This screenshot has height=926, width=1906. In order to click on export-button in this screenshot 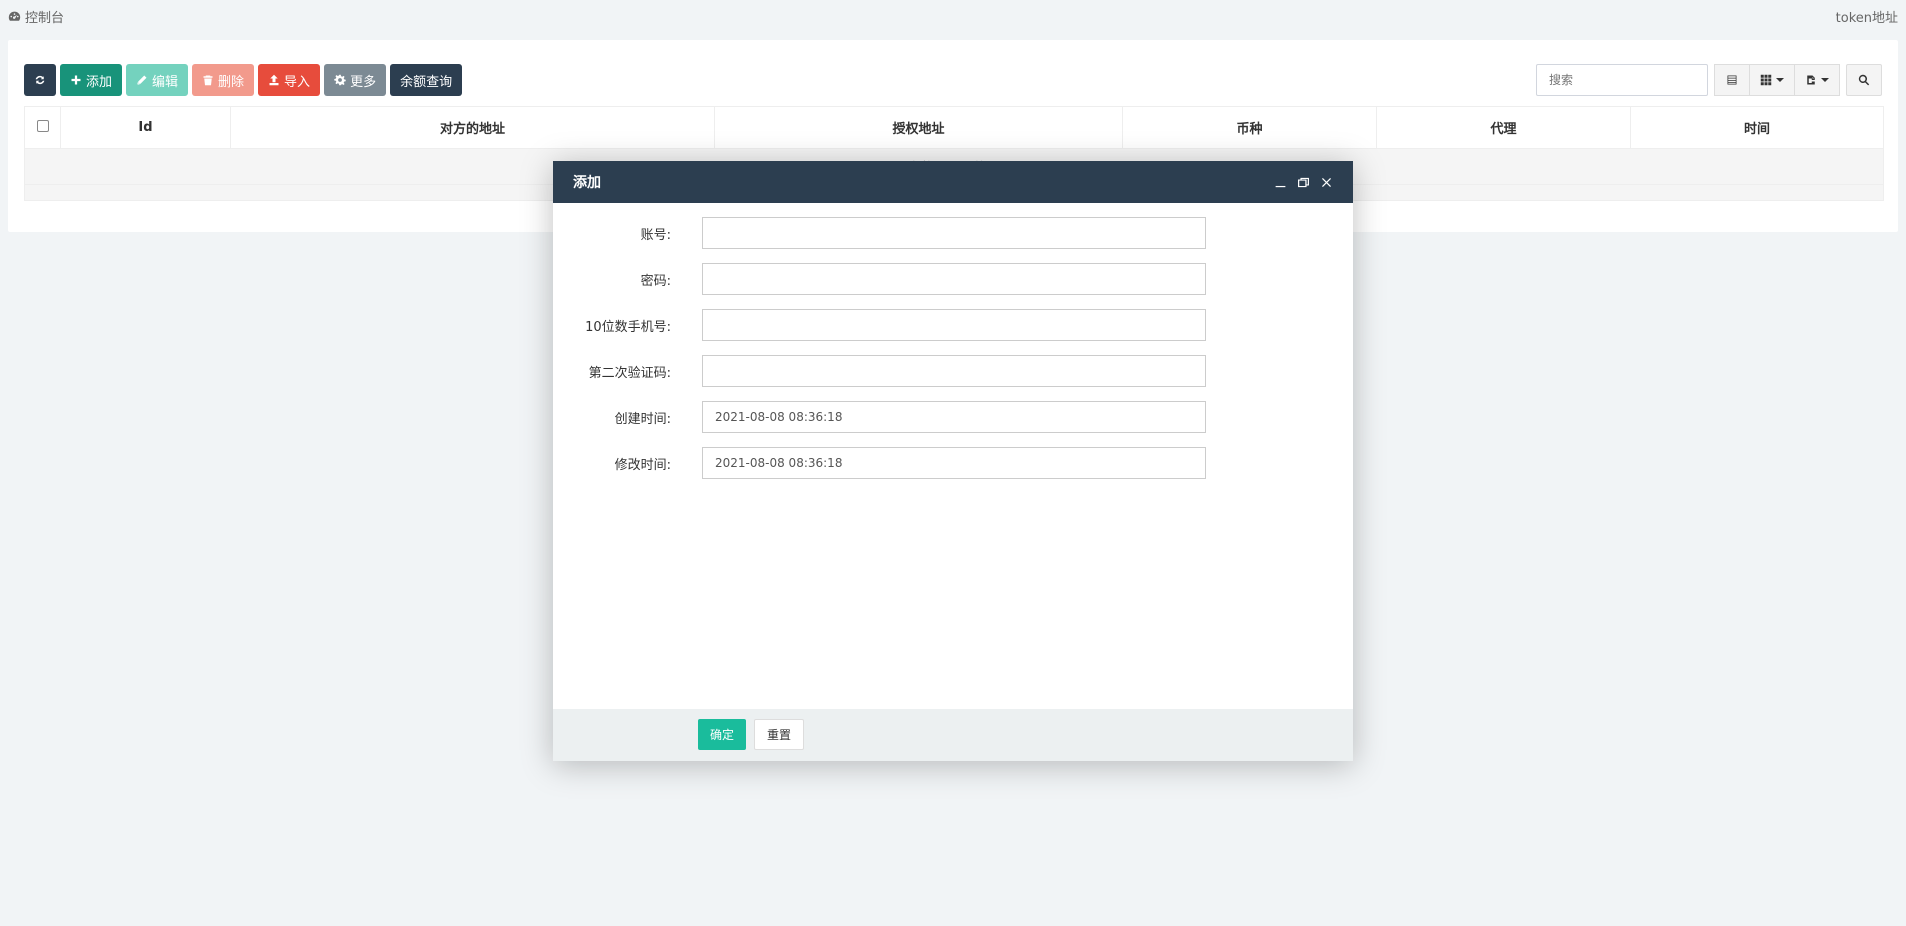, I will do `click(1817, 80)`.